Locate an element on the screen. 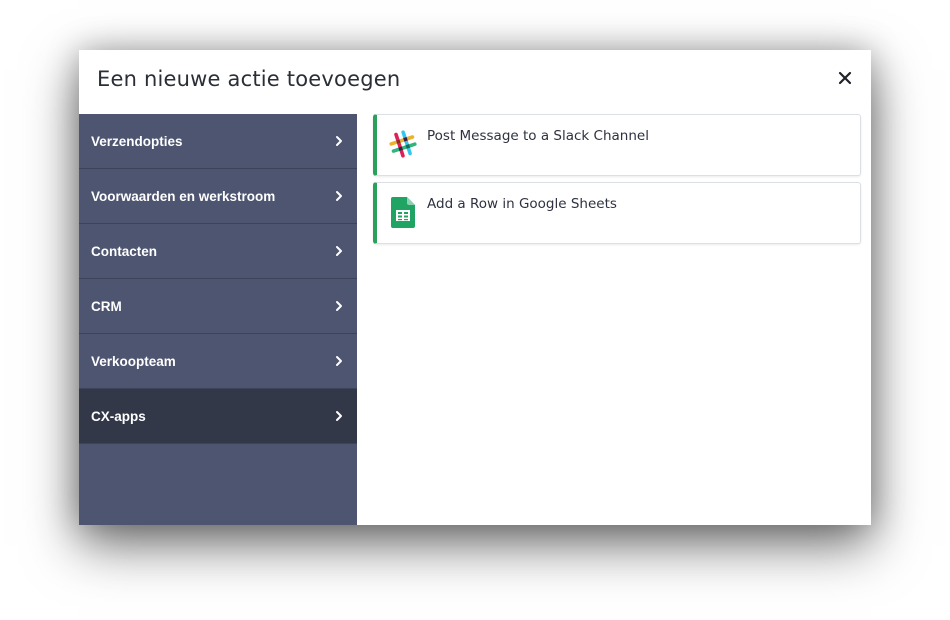 The image size is (950, 620). sidebar-item-label: CX-apps is located at coordinates (118, 416).